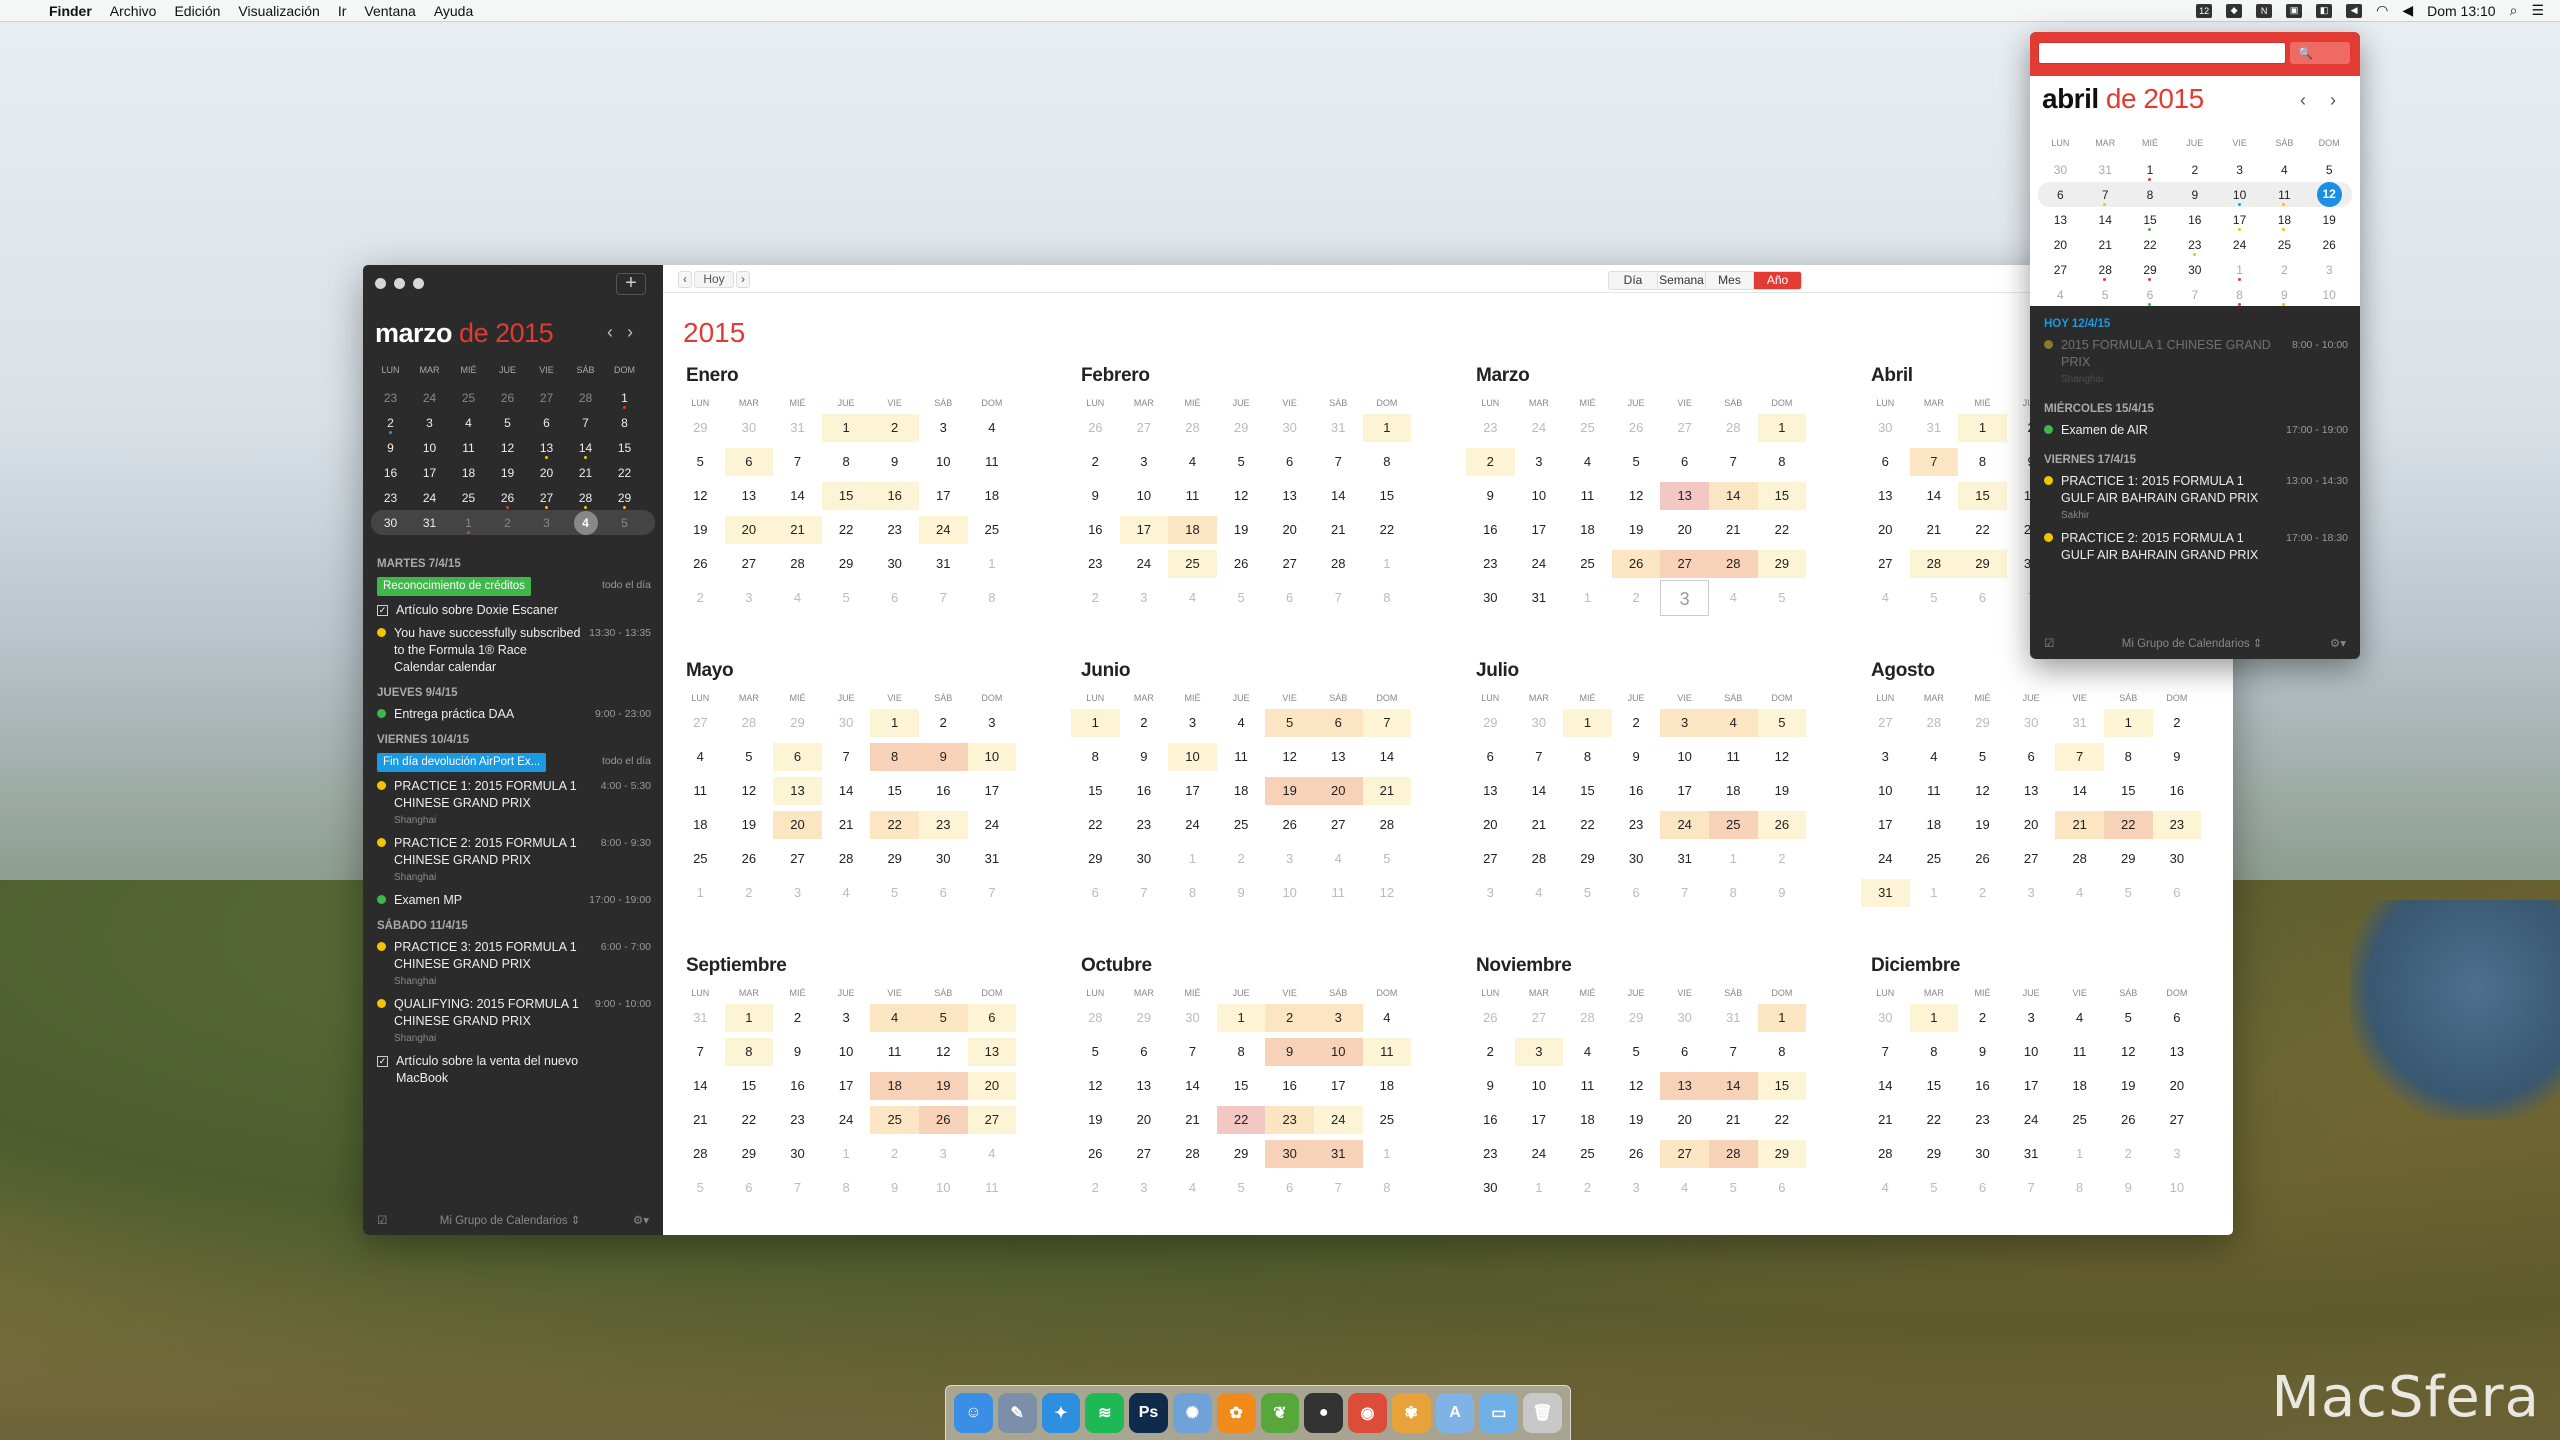 The image size is (2560, 1440). I want to click on day-cell: 23, so click(1636, 825).